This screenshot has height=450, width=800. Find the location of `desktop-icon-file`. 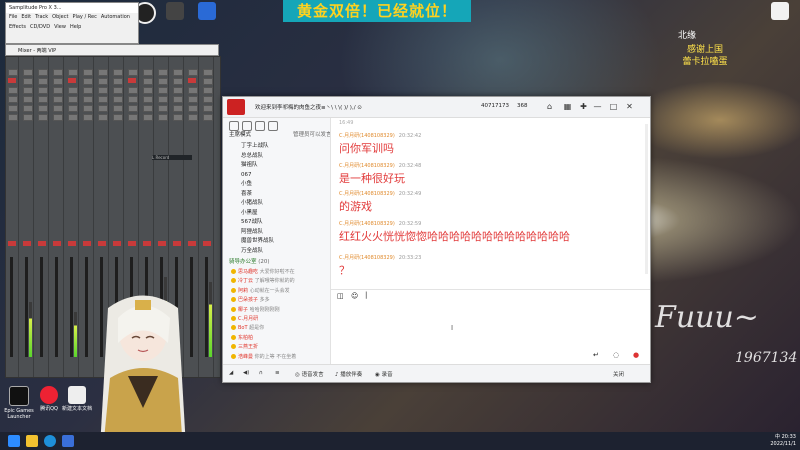

desktop-icon-file is located at coordinates (780, 12).